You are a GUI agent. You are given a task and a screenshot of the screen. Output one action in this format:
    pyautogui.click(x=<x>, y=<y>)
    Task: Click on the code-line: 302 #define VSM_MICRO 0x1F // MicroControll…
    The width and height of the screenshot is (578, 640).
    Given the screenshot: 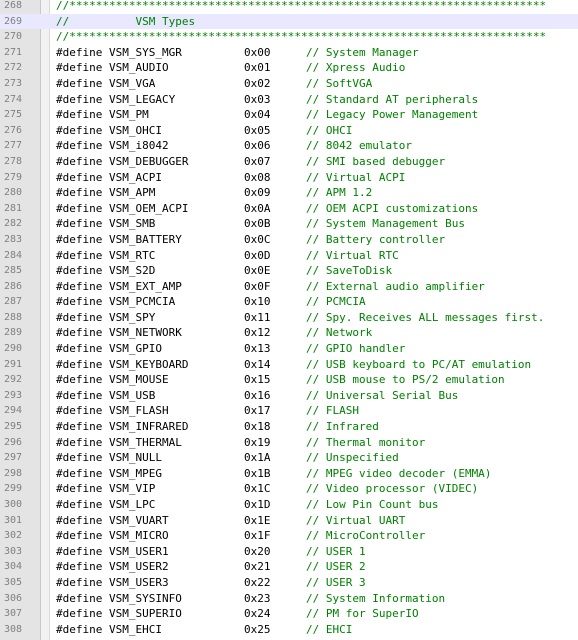 What is the action you would take?
    pyautogui.click(x=289, y=536)
    